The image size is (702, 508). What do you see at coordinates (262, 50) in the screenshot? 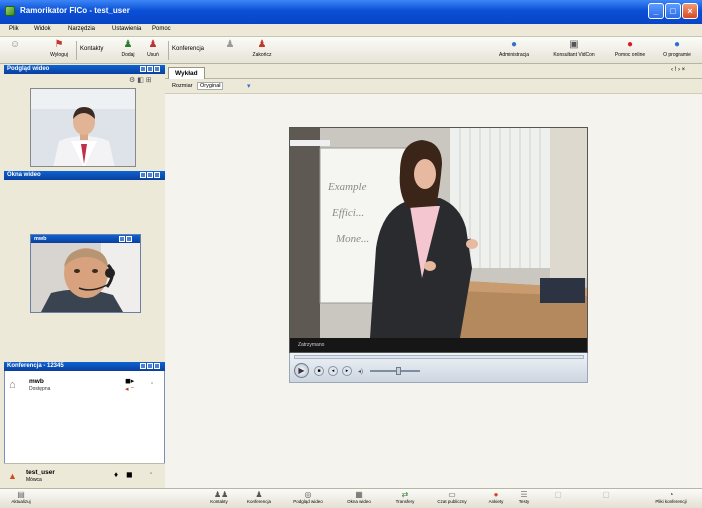
I see `end-conference-button: ♟ Zakończ` at bounding box center [262, 50].